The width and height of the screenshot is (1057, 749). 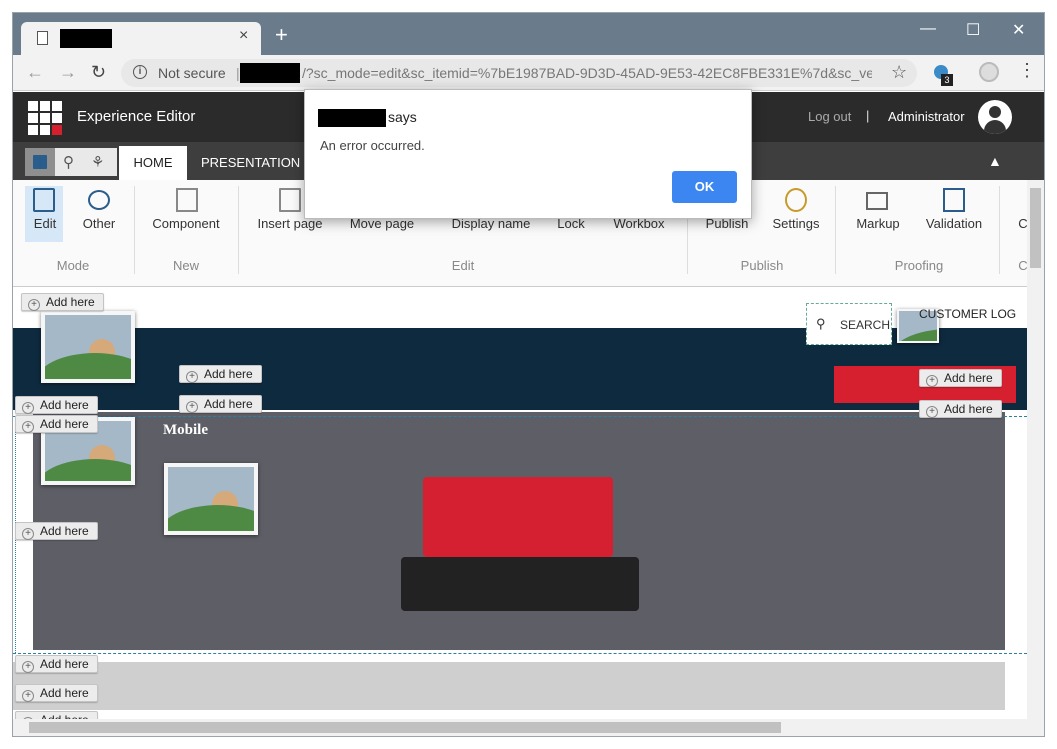 I want to click on tab-home: HOME, so click(x=153, y=163).